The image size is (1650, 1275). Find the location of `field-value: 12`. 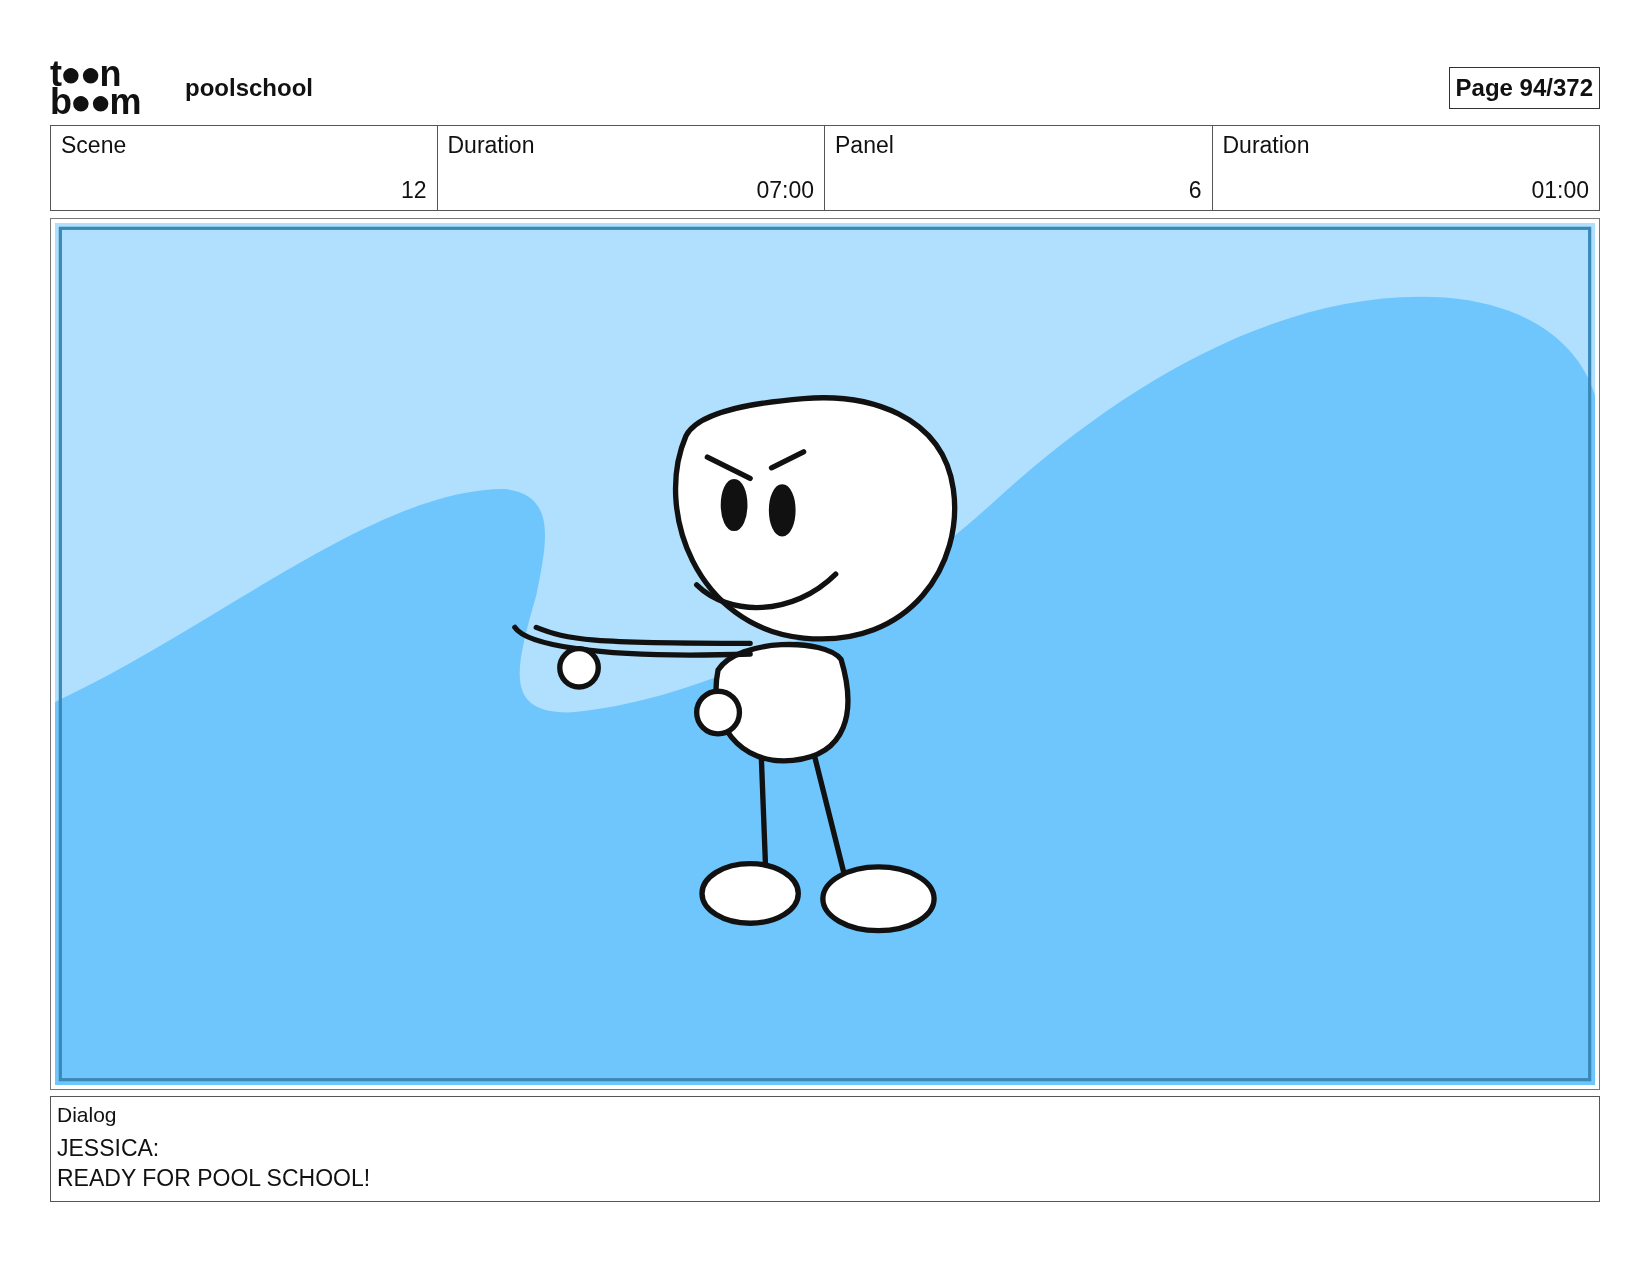

field-value: 12 is located at coordinates (413, 190).